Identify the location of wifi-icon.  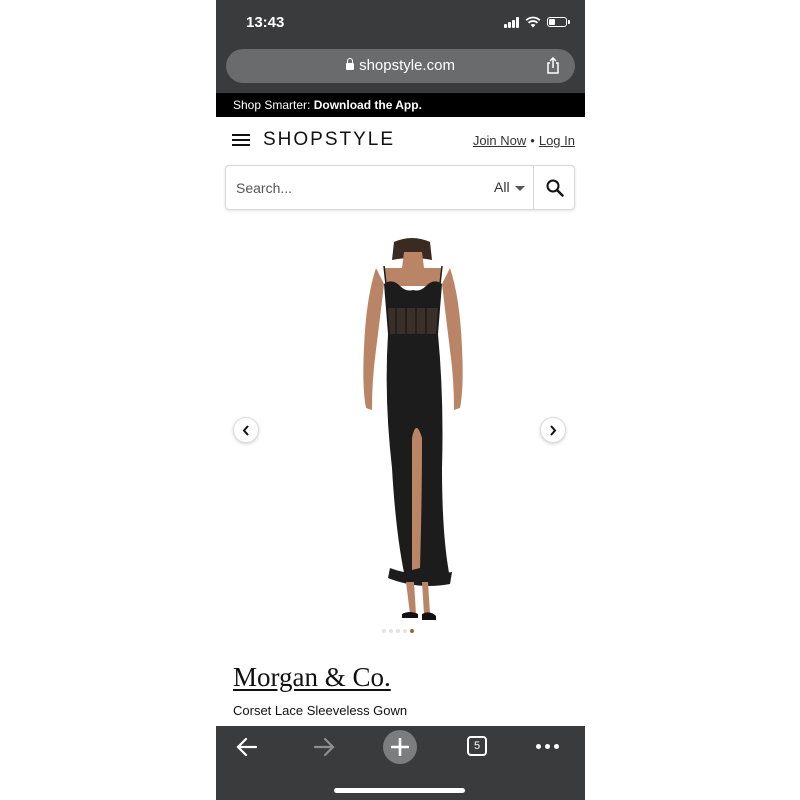
(533, 22).